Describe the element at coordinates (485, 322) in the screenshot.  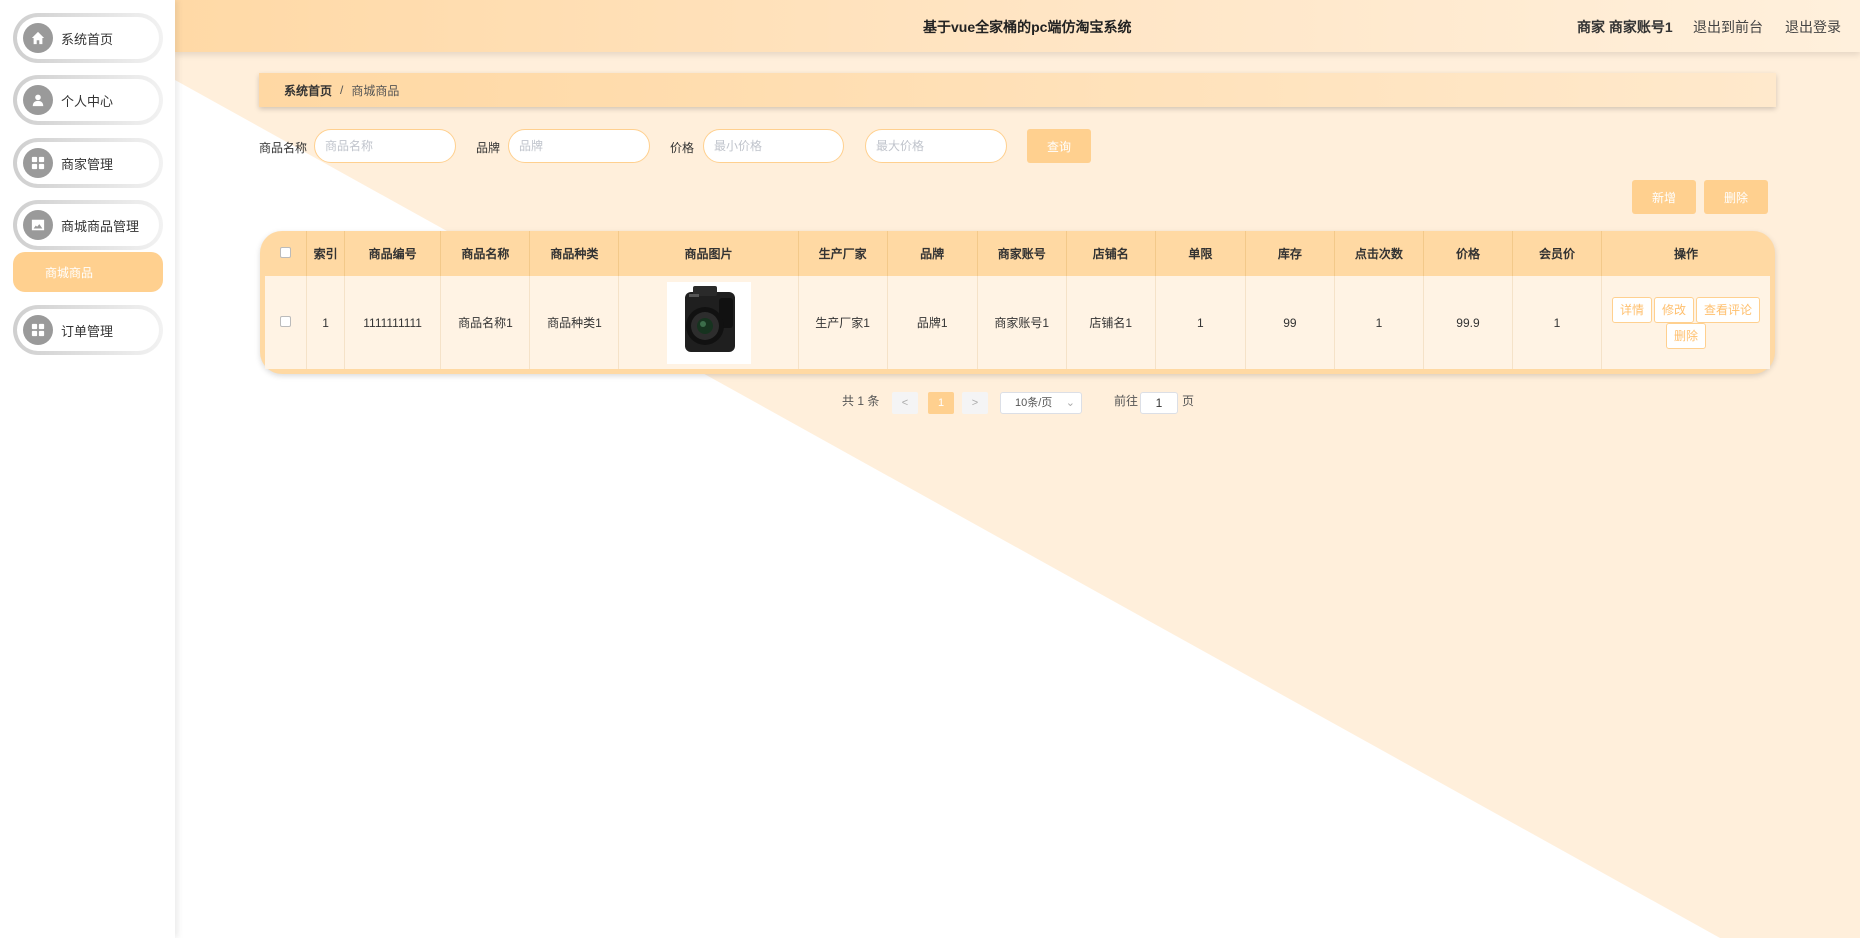
I see `cell-name: 商品名称1` at that location.